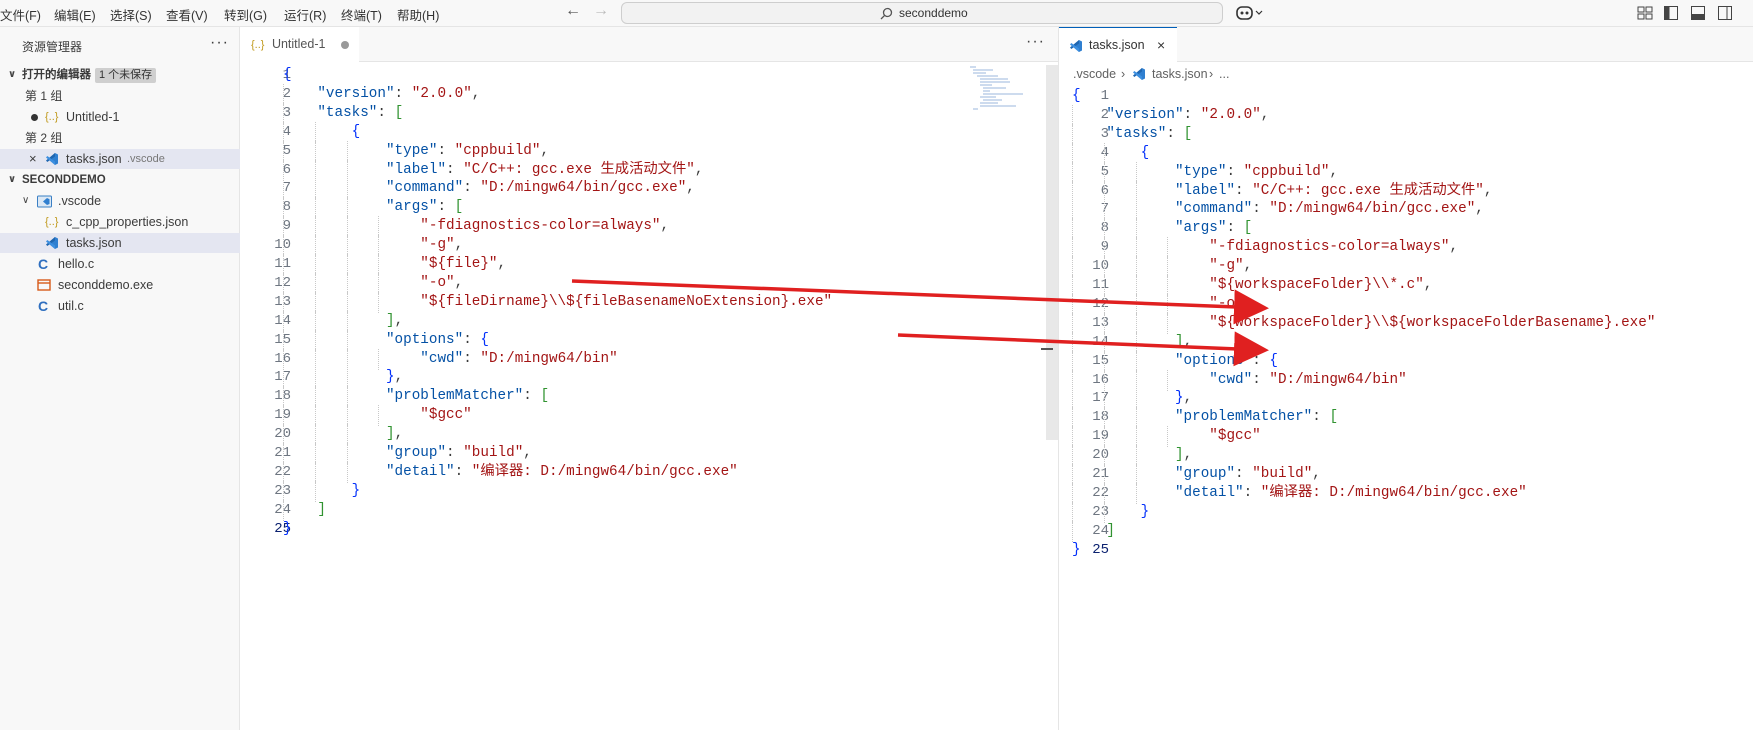 This screenshot has width=1753, height=730. What do you see at coordinates (1406, 285) in the screenshot?
I see `code-line: 11 "${workspaceFolder}\\*.c",` at bounding box center [1406, 285].